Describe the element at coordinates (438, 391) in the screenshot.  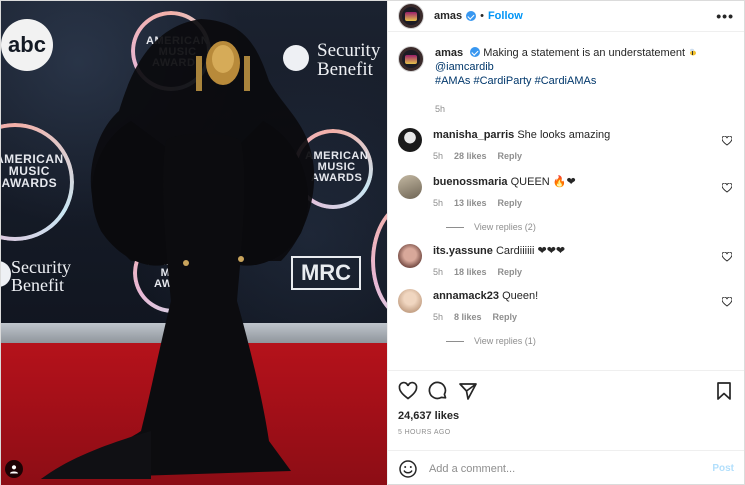
I see `comment-bubble-icon` at that location.